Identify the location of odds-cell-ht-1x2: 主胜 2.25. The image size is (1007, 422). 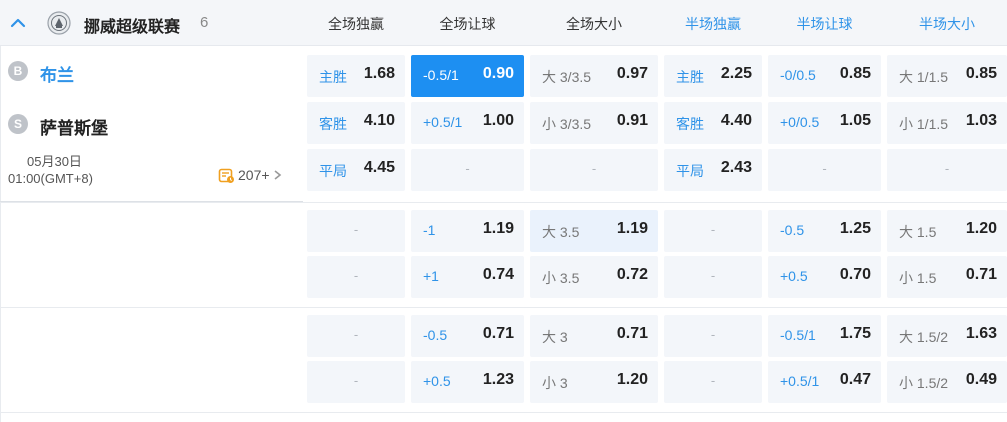
(713, 76).